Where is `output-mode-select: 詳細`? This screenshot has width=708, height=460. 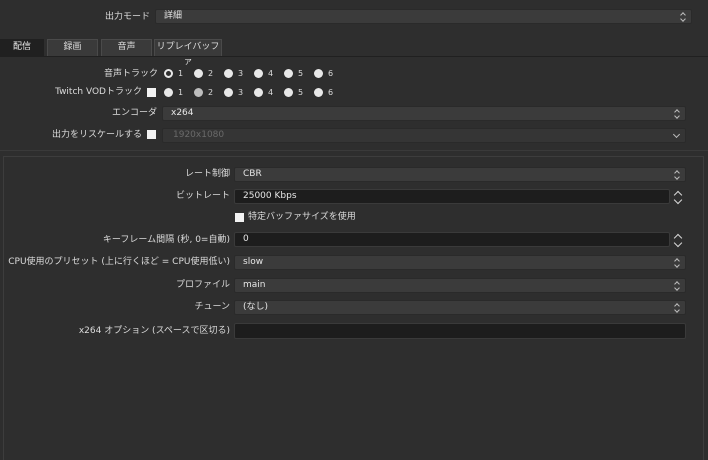 output-mode-select: 詳細 is located at coordinates (423, 16).